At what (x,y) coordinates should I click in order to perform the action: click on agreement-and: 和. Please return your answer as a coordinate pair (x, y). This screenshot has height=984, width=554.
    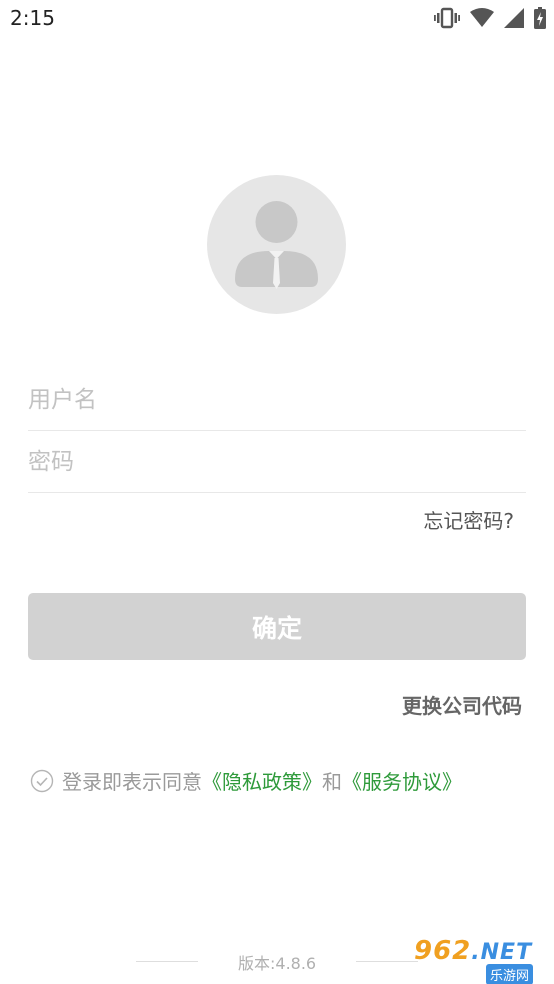
    Looking at the image, I should click on (332, 782).